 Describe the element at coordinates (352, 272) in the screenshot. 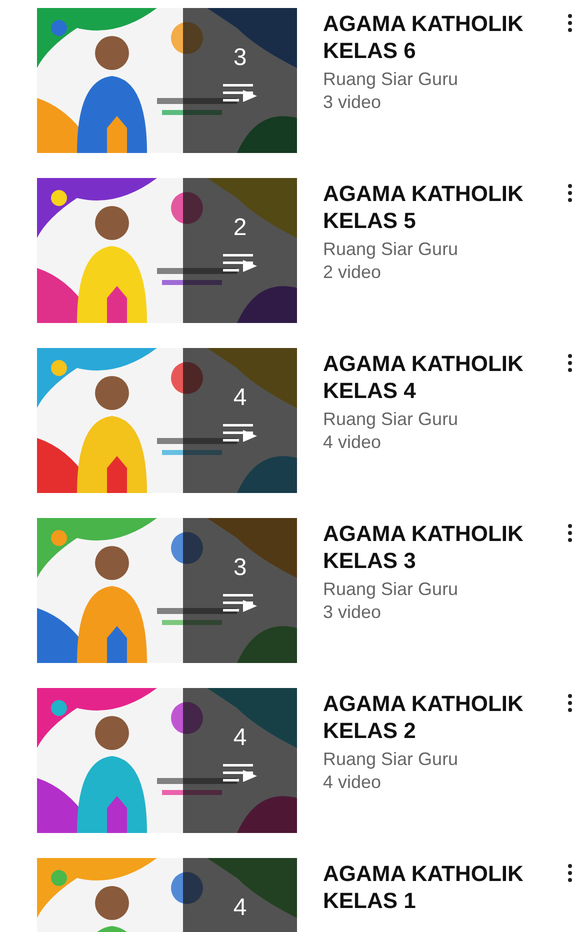

I see `video-total: 2 video` at that location.